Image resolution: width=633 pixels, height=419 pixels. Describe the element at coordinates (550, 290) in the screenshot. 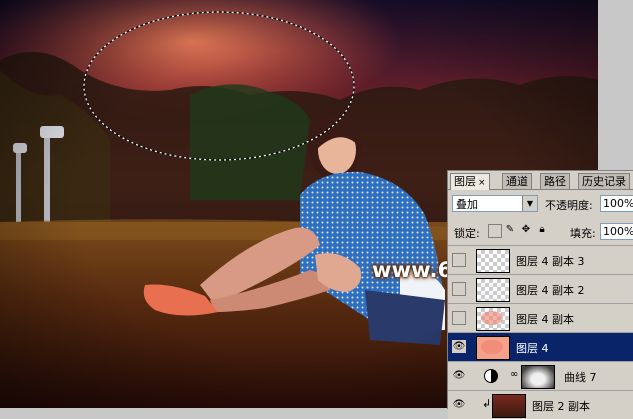

I see `layer-name: 图层 4 副本 2` at that location.